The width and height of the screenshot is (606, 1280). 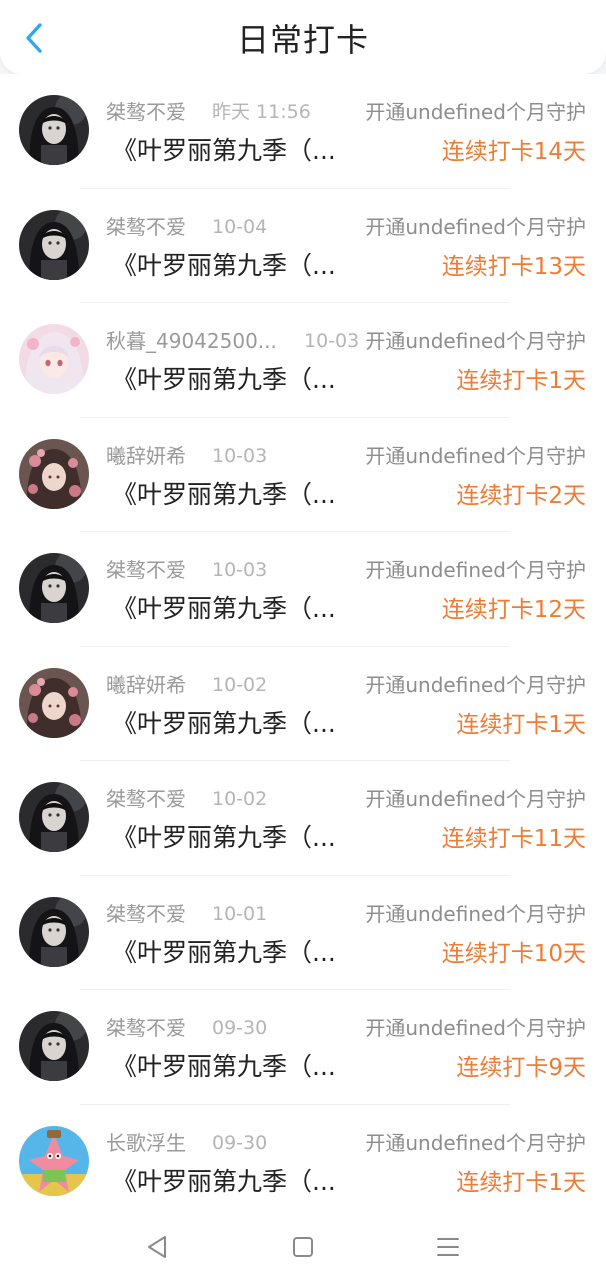 I want to click on square-home-icon, so click(x=303, y=1247).